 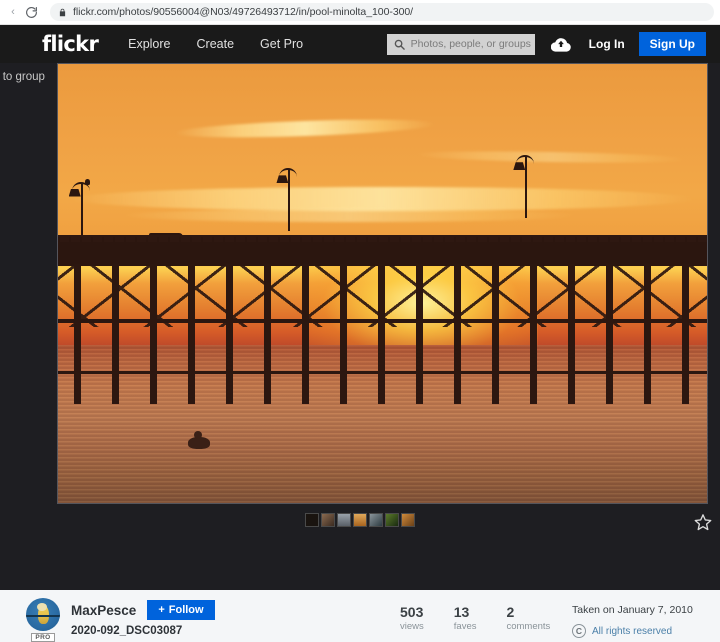 I want to click on stat-comments-label: comments, so click(x=528, y=626).